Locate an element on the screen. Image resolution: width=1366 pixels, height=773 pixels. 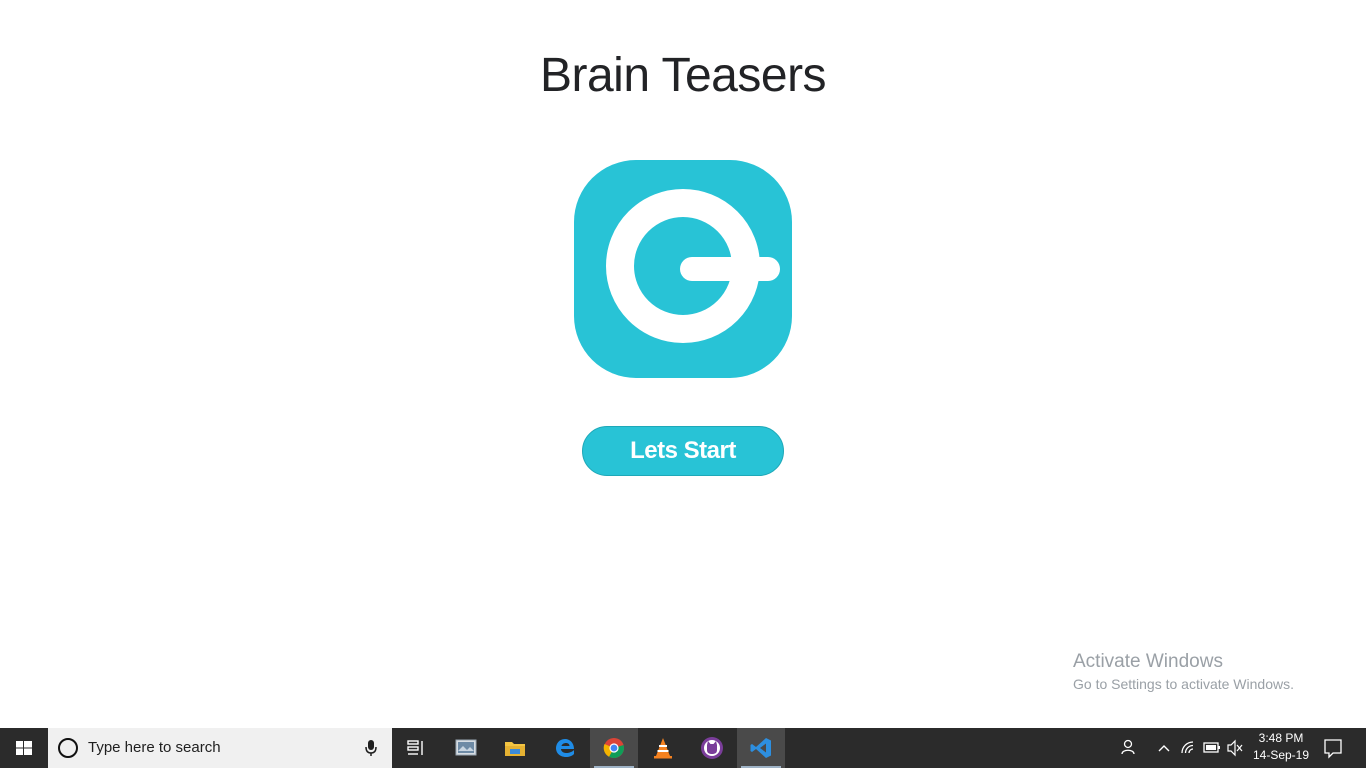
watermark-subtitle: Go to Settings to activate Windows. is located at coordinates (1183, 684).